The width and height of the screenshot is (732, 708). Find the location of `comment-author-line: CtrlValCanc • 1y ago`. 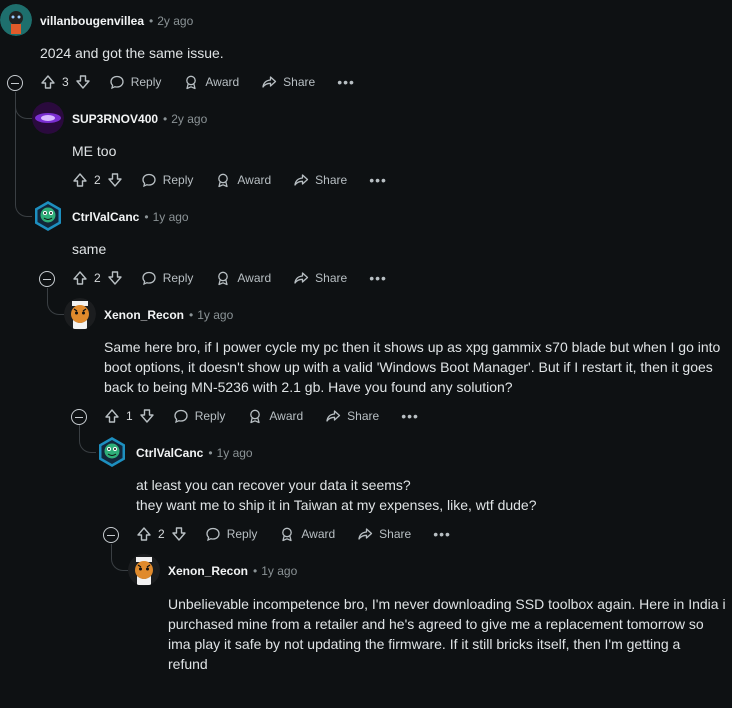

comment-author-line: CtrlValCanc • 1y ago is located at coordinates (130, 217).